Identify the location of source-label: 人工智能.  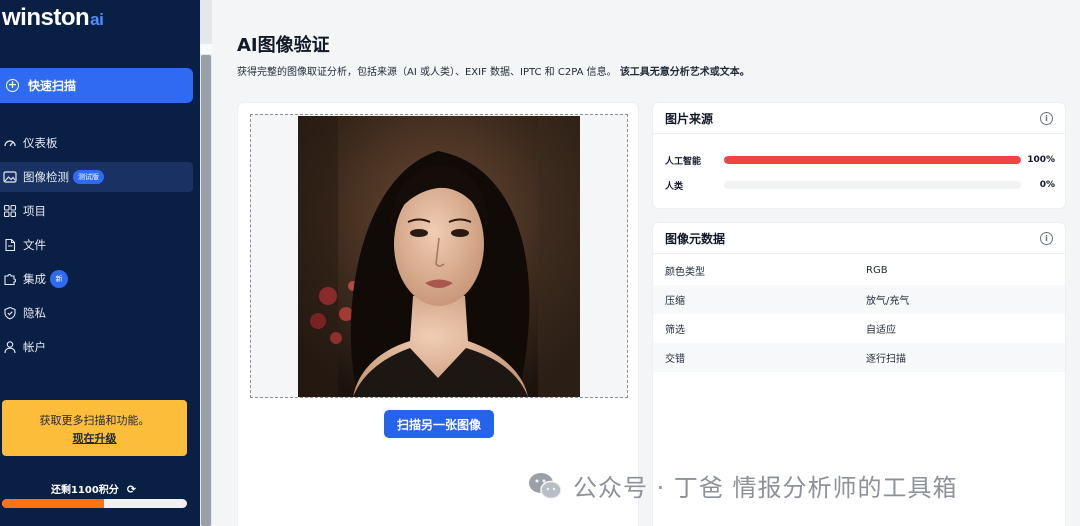
(683, 161).